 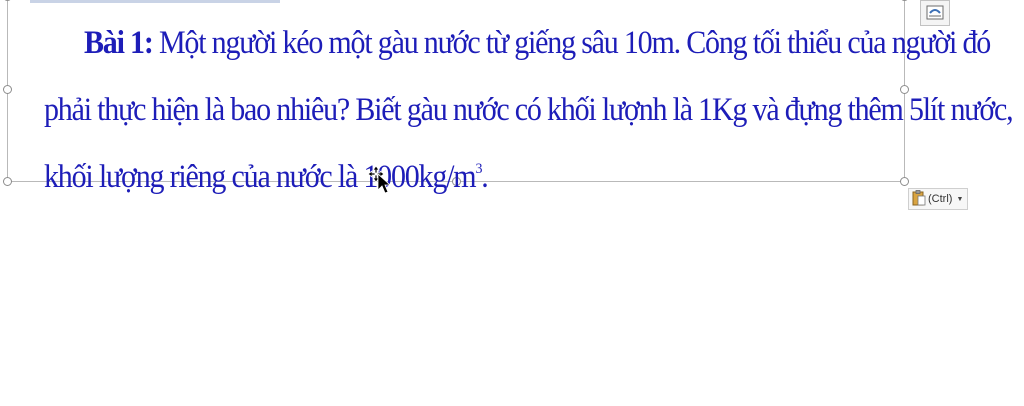 I want to click on problem-line-3: khối lượng riêng của nước là 1000kg/m3., so click(x=464, y=177).